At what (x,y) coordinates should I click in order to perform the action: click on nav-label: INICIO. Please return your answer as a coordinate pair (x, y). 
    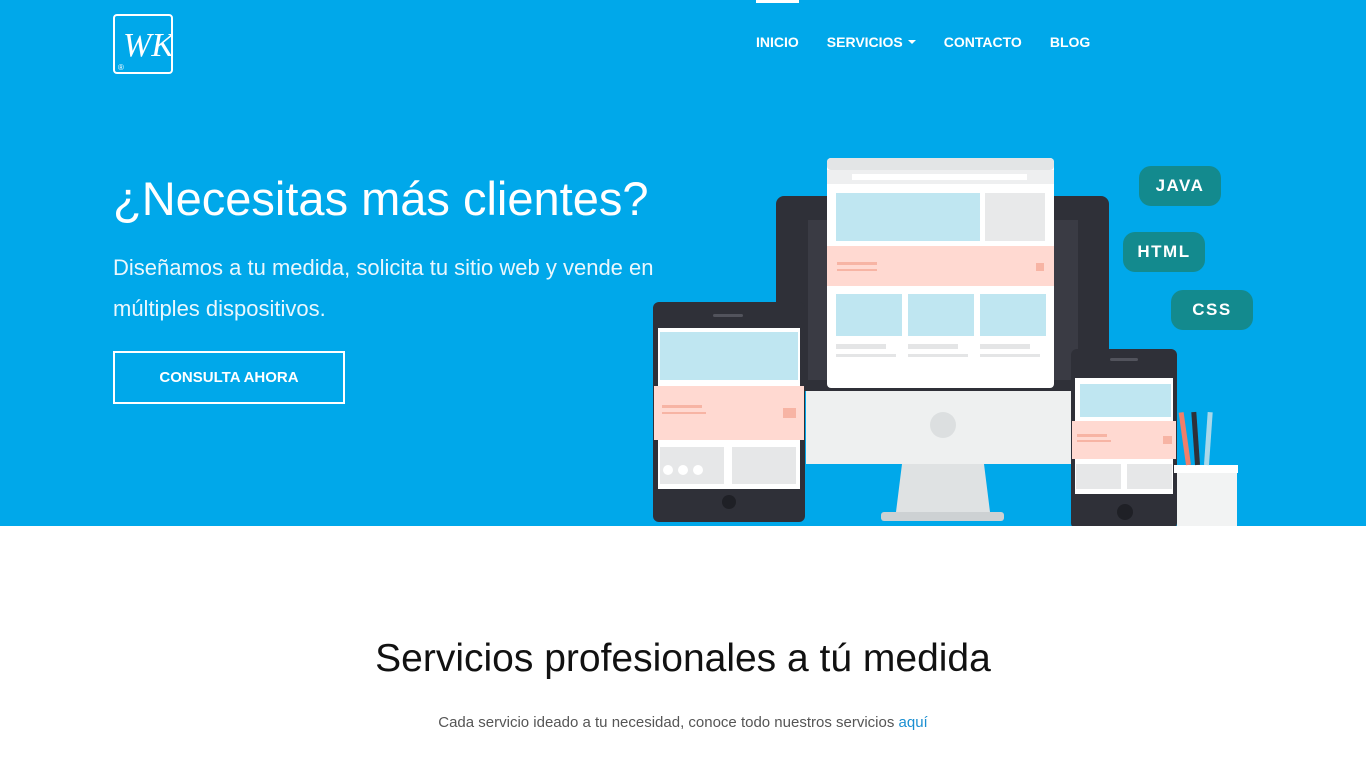
    Looking at the image, I should click on (777, 42).